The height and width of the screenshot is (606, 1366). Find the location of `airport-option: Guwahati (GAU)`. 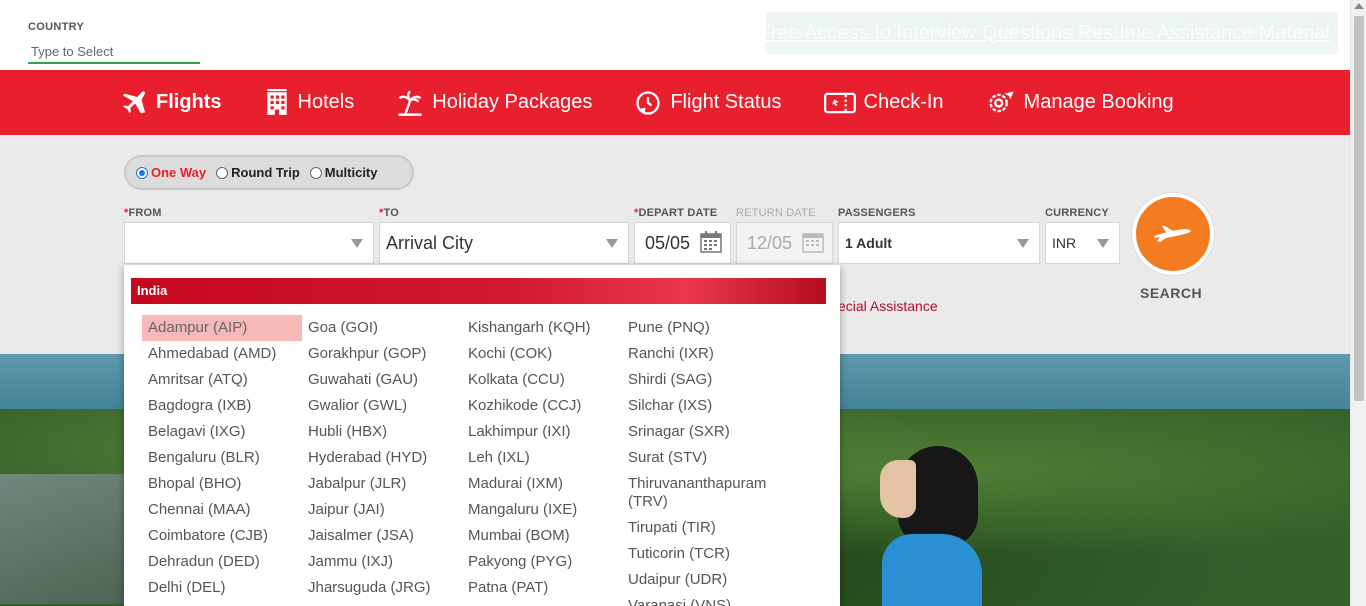

airport-option: Guwahati (GAU) is located at coordinates (382, 380).